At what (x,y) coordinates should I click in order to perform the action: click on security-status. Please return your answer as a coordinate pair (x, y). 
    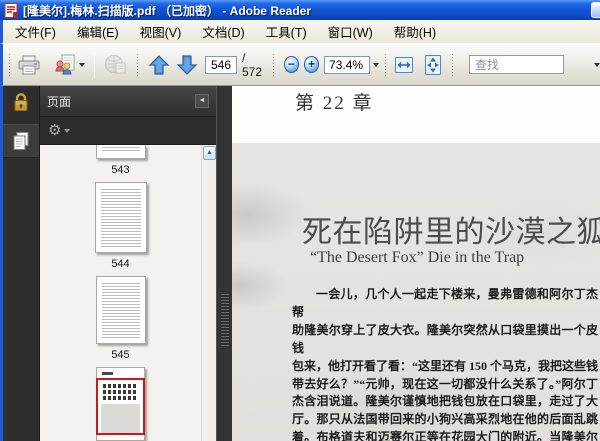
    Looking at the image, I should click on (21, 102).